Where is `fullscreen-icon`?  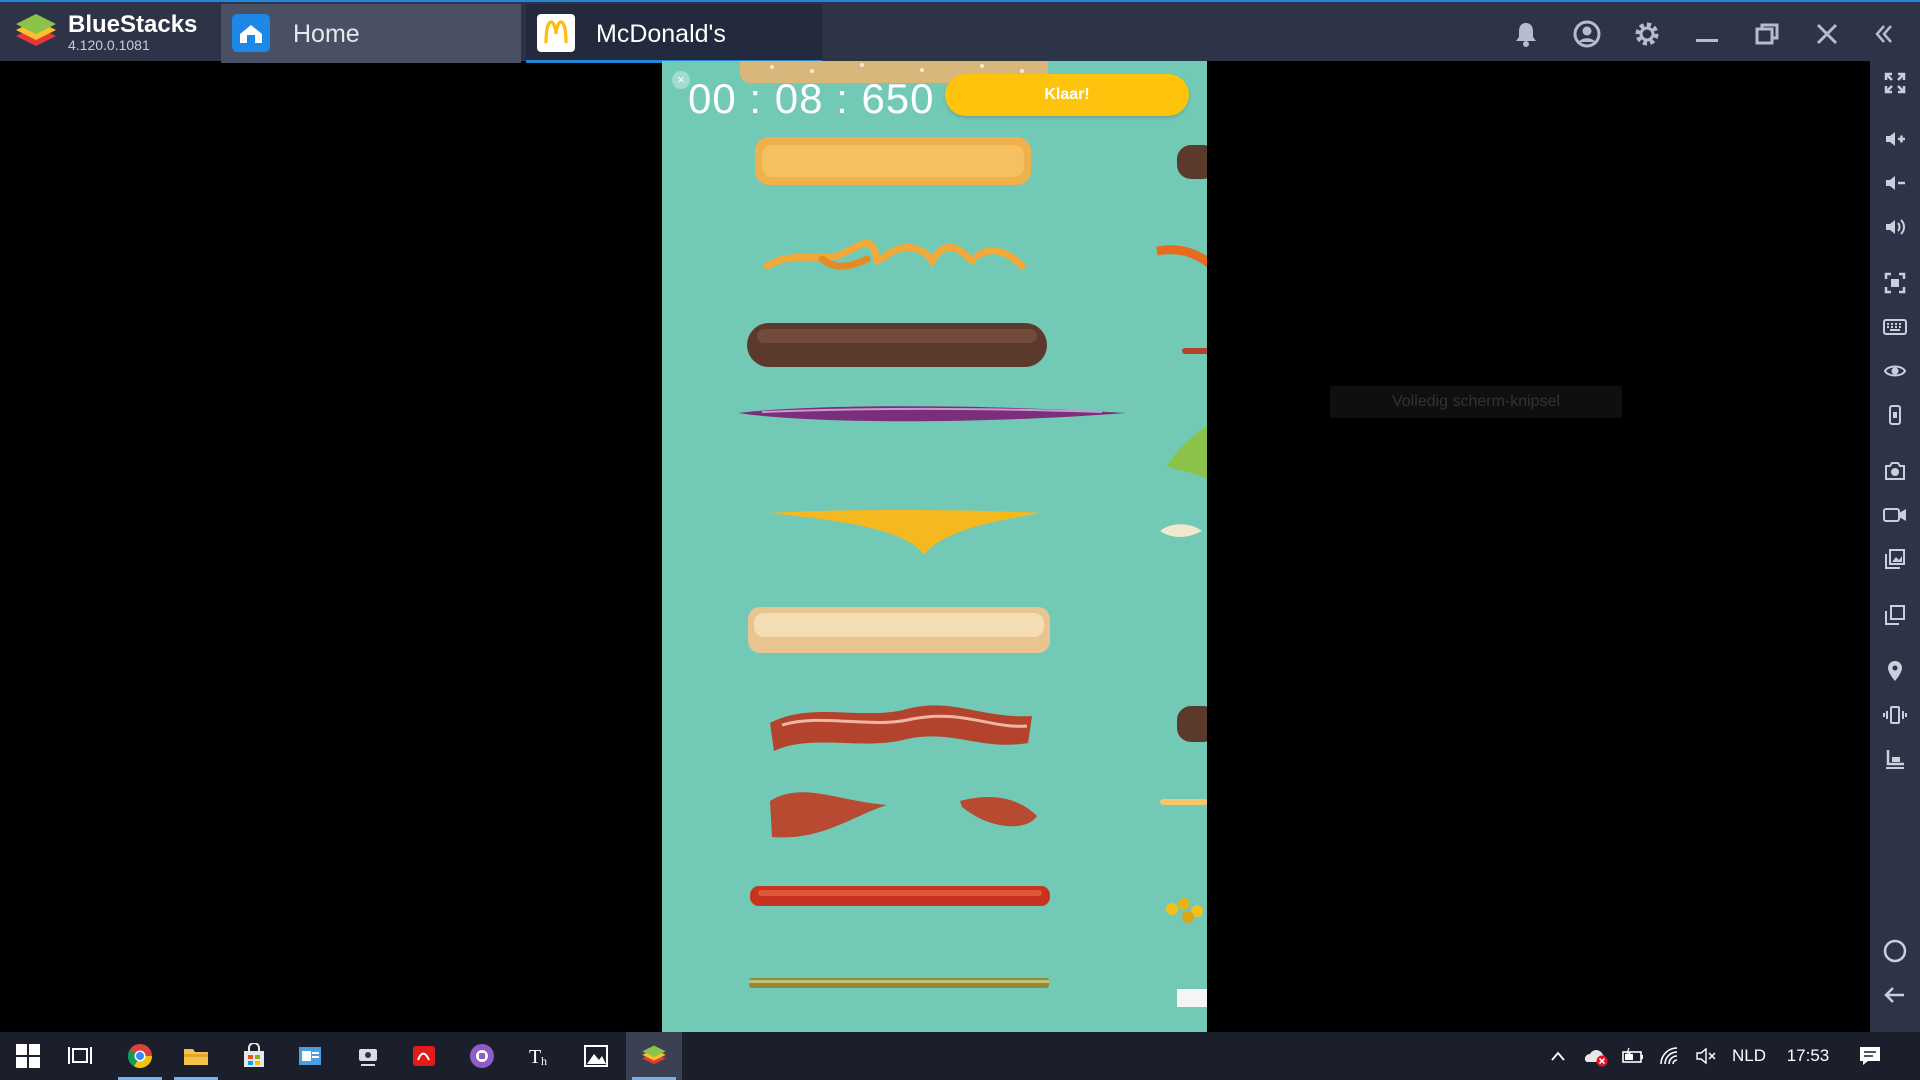
fullscreen-icon is located at coordinates (1895, 83).